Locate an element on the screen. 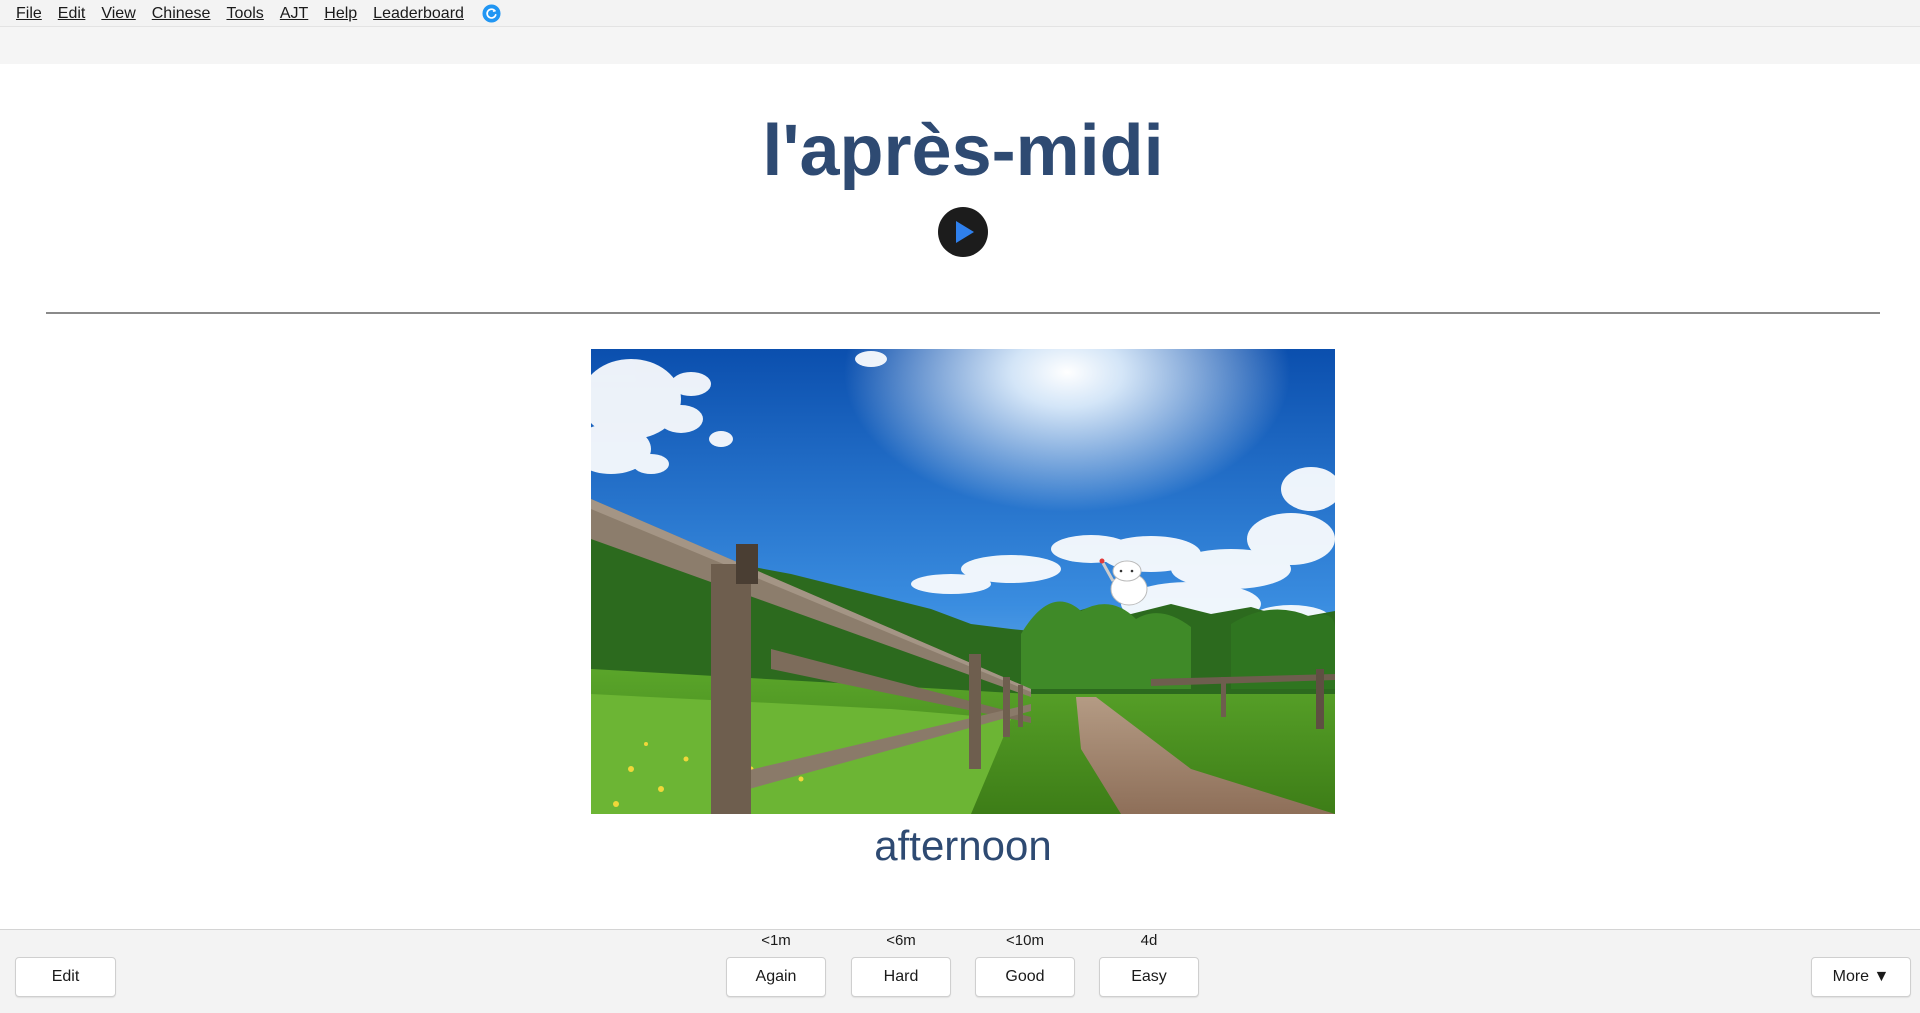  play-audio-button is located at coordinates (963, 232).